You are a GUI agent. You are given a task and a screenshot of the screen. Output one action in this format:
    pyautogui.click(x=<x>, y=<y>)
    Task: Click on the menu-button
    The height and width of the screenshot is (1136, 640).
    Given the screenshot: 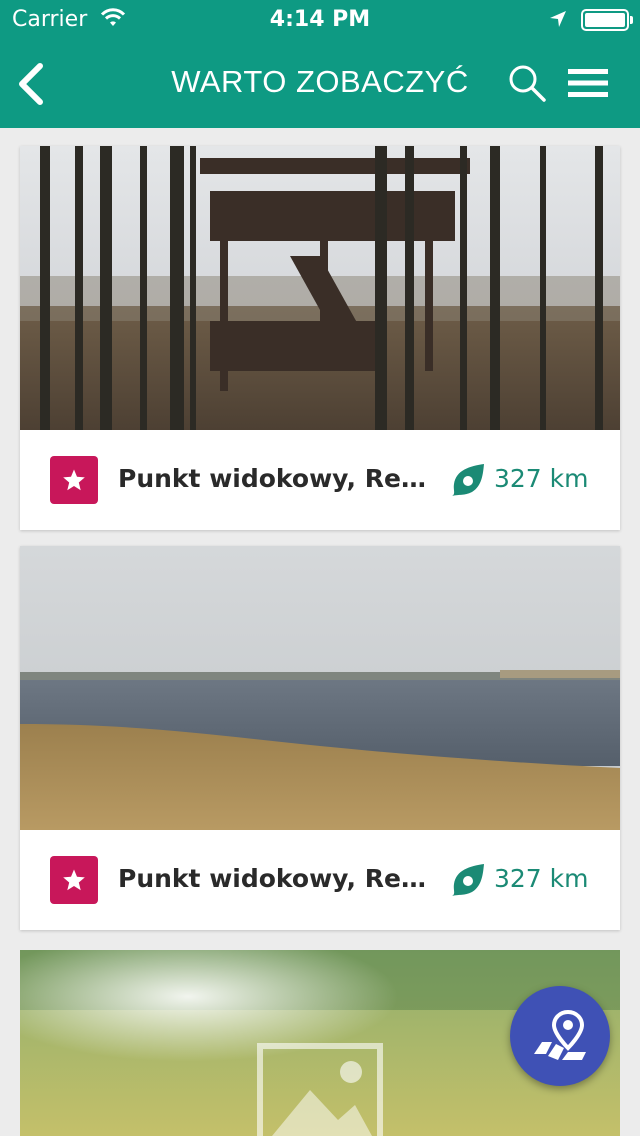 What is the action you would take?
    pyautogui.click(x=588, y=83)
    